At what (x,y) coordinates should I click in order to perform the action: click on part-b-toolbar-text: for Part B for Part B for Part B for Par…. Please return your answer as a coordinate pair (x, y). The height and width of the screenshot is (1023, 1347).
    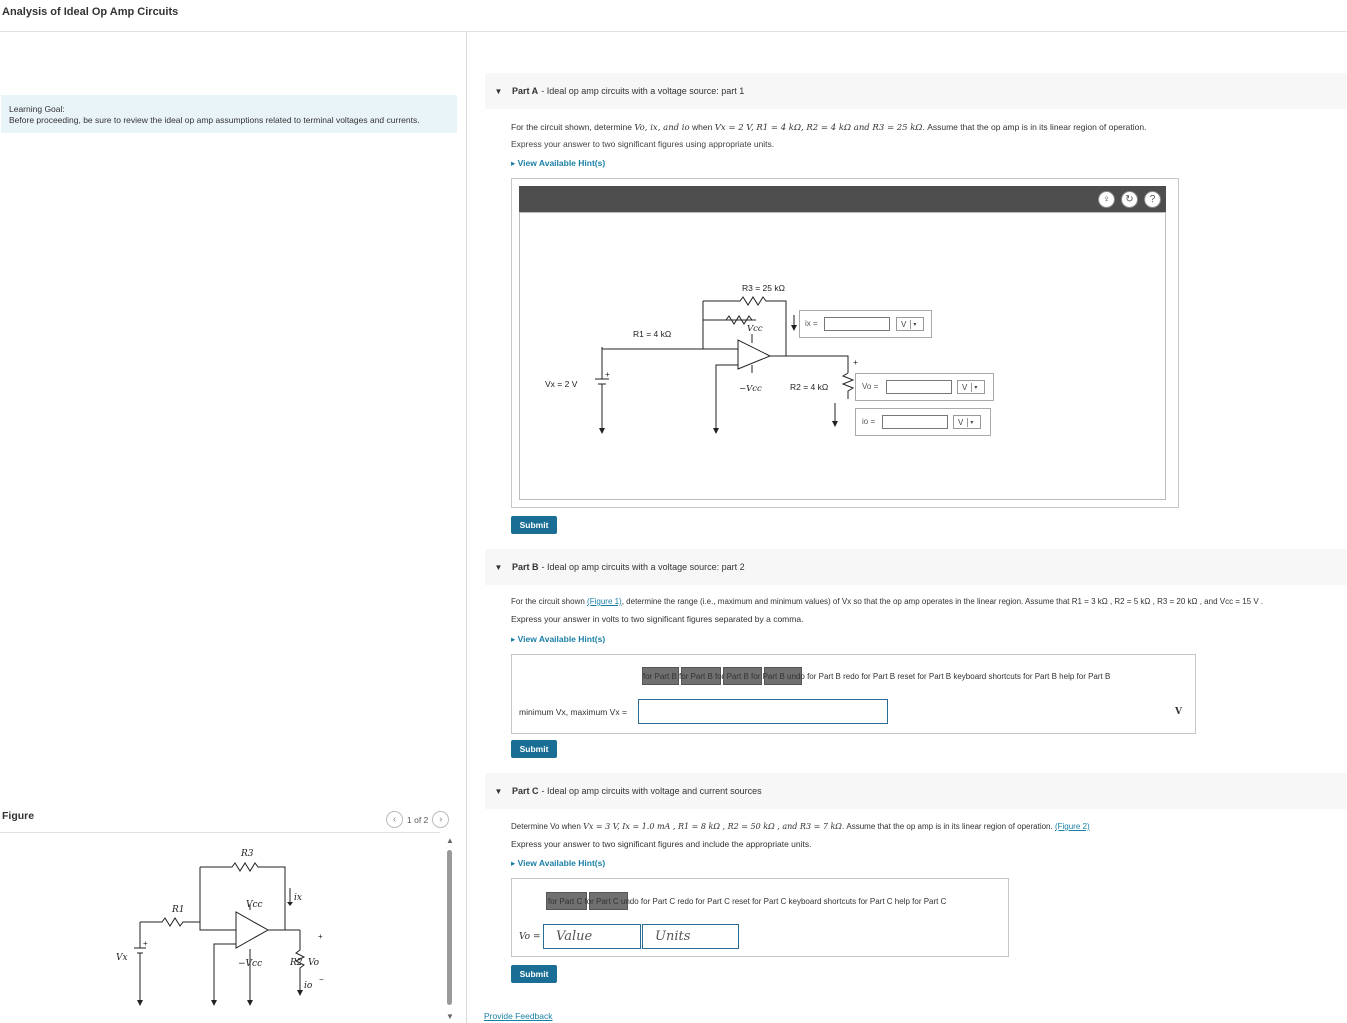
    Looking at the image, I should click on (877, 676).